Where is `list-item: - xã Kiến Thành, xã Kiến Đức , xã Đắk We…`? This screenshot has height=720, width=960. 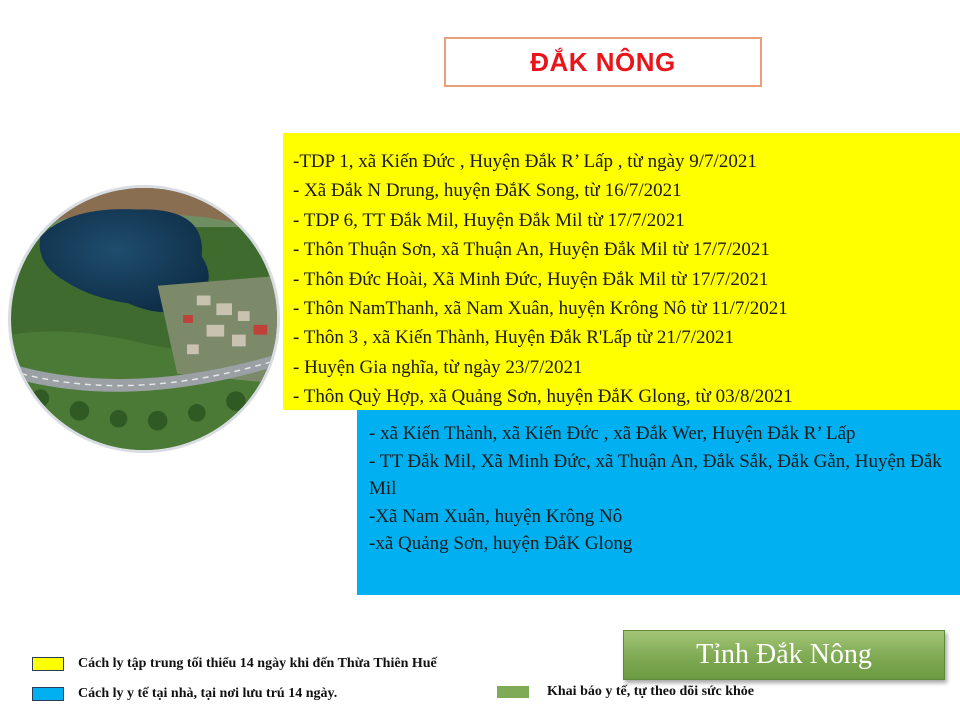 list-item: - xã Kiến Thành, xã Kiến Đức , xã Đắk We… is located at coordinates (612, 433).